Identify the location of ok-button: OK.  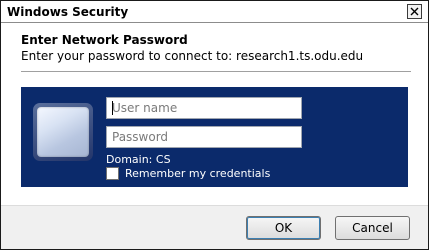
(283, 228).